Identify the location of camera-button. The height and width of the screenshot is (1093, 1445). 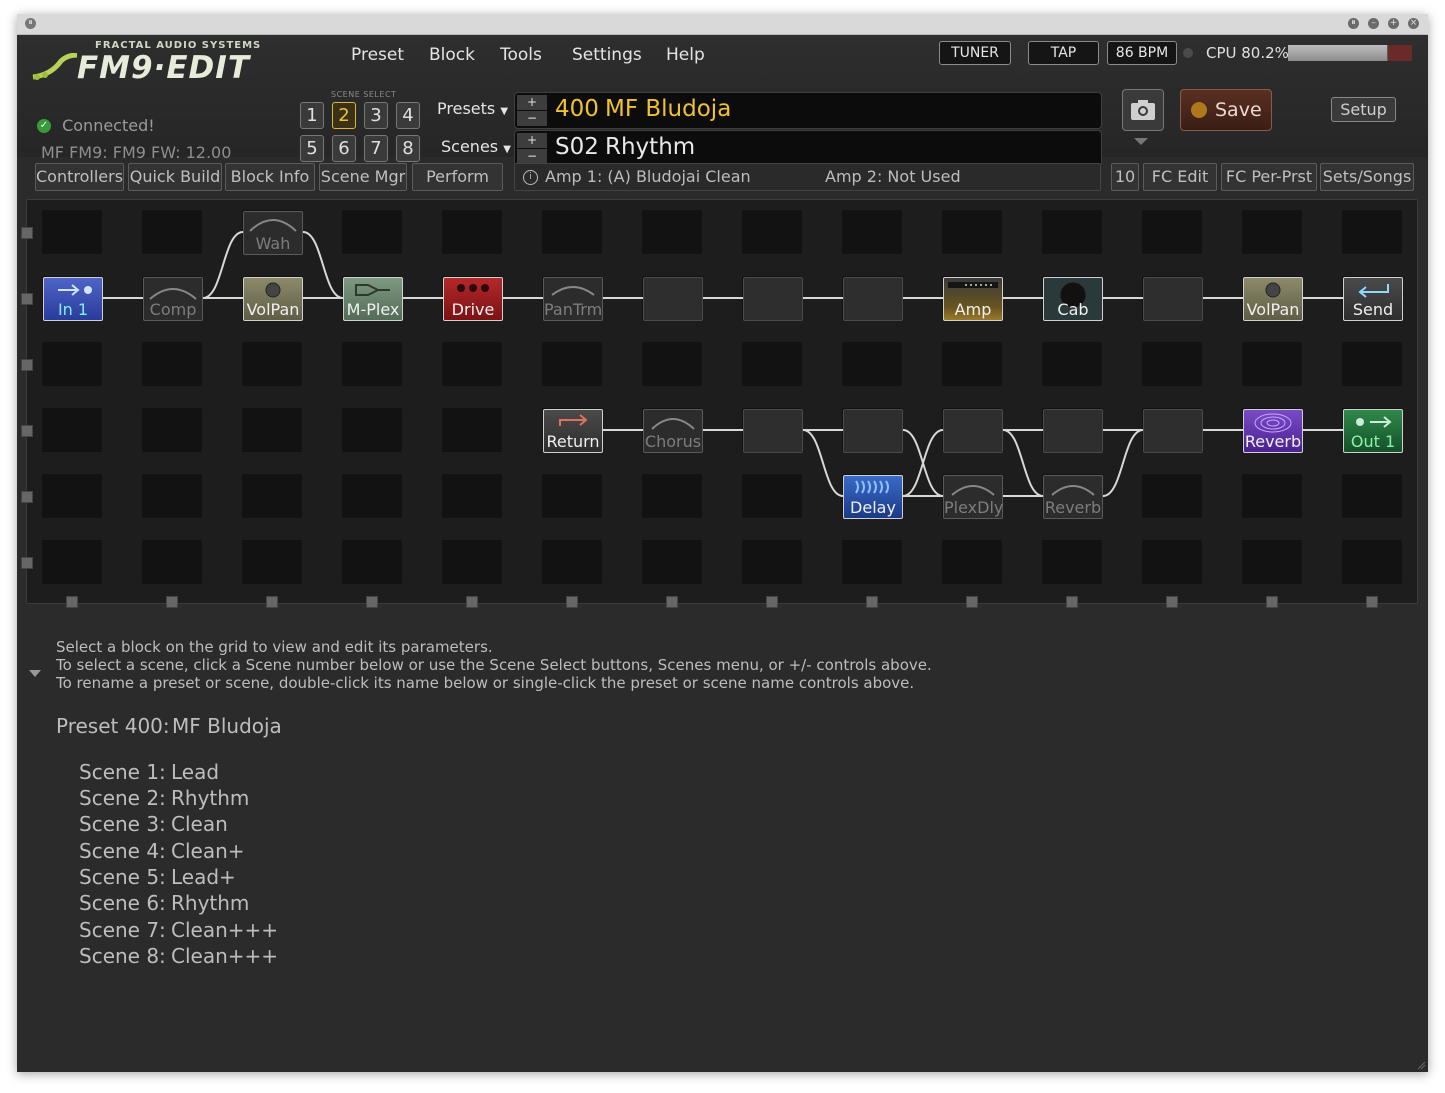
(1143, 110).